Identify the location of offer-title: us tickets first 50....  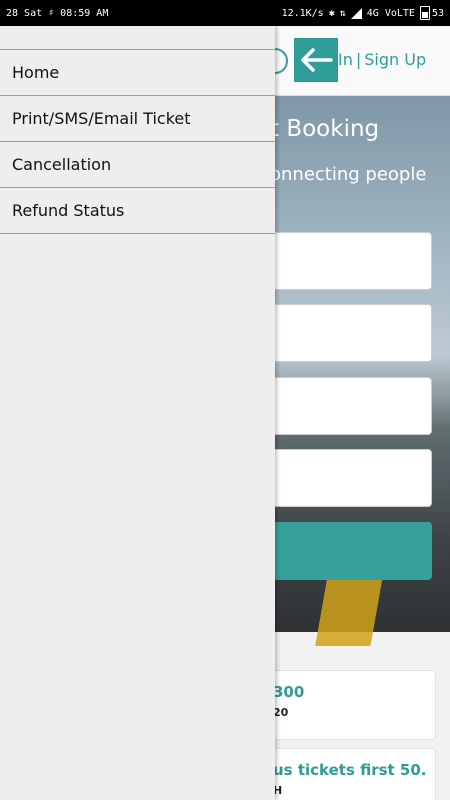
(349, 770).